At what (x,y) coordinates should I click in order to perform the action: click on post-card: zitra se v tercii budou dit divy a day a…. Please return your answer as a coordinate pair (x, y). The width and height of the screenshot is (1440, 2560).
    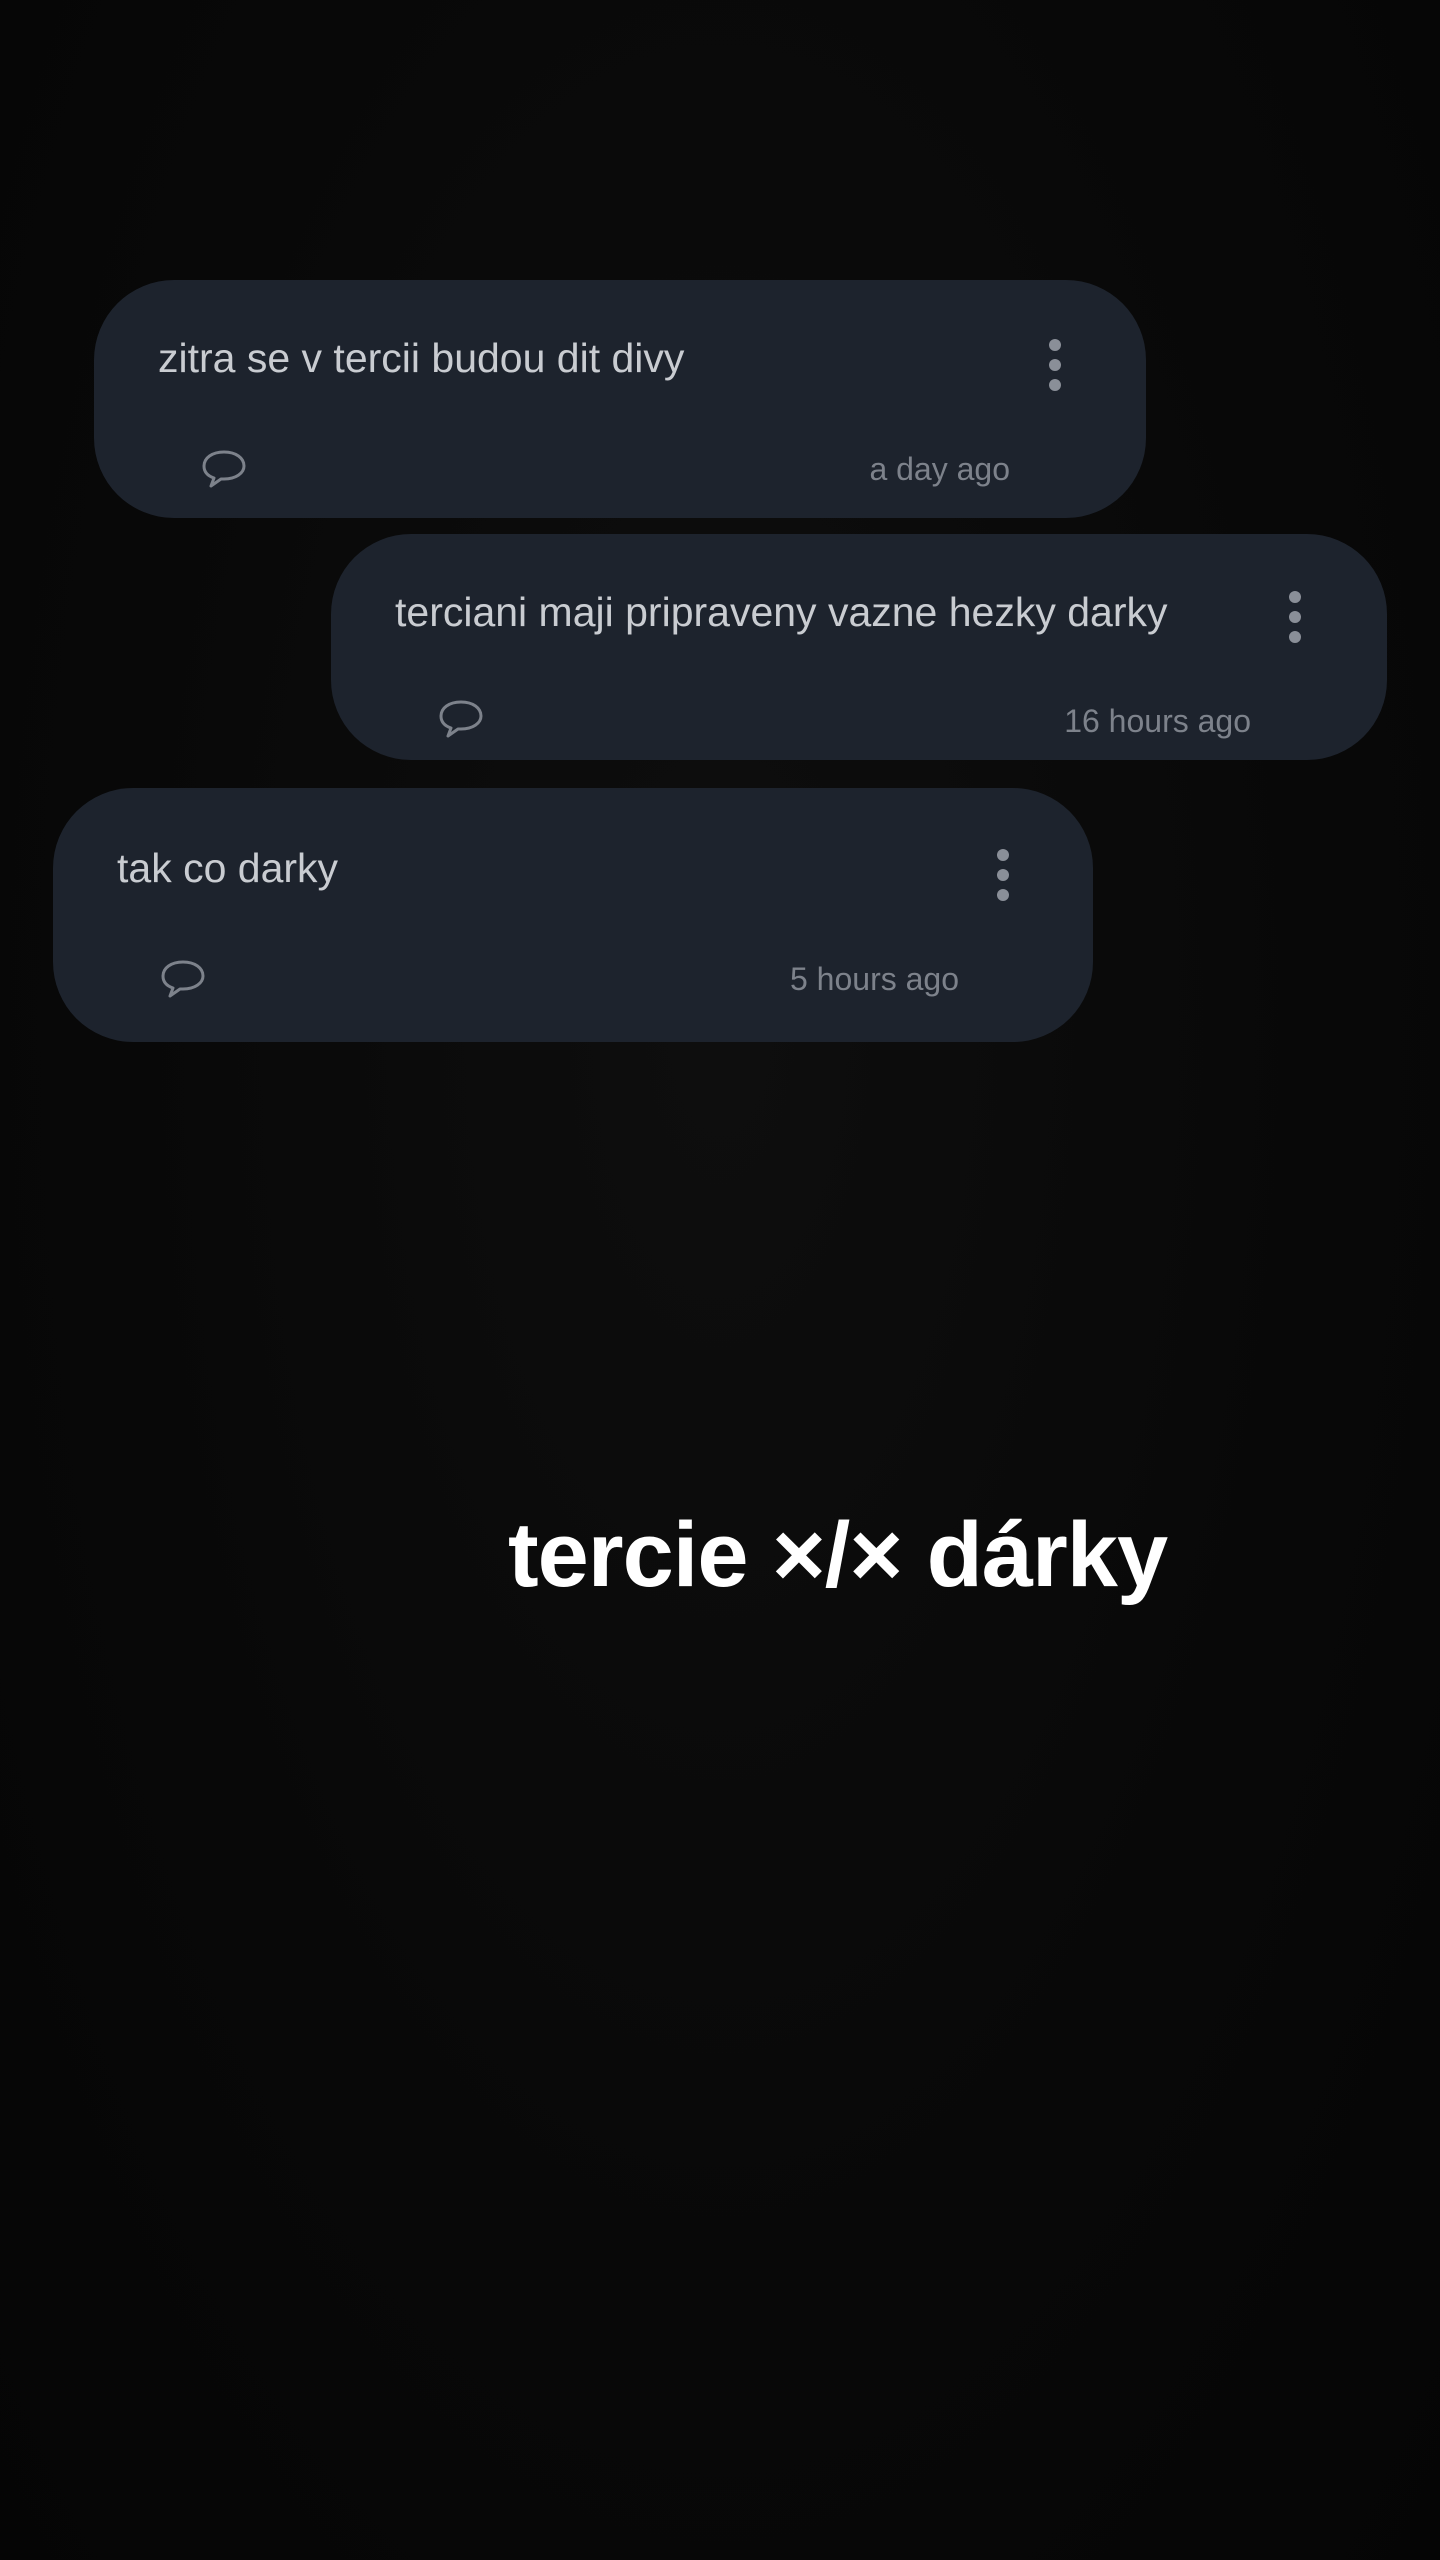
    Looking at the image, I should click on (620, 399).